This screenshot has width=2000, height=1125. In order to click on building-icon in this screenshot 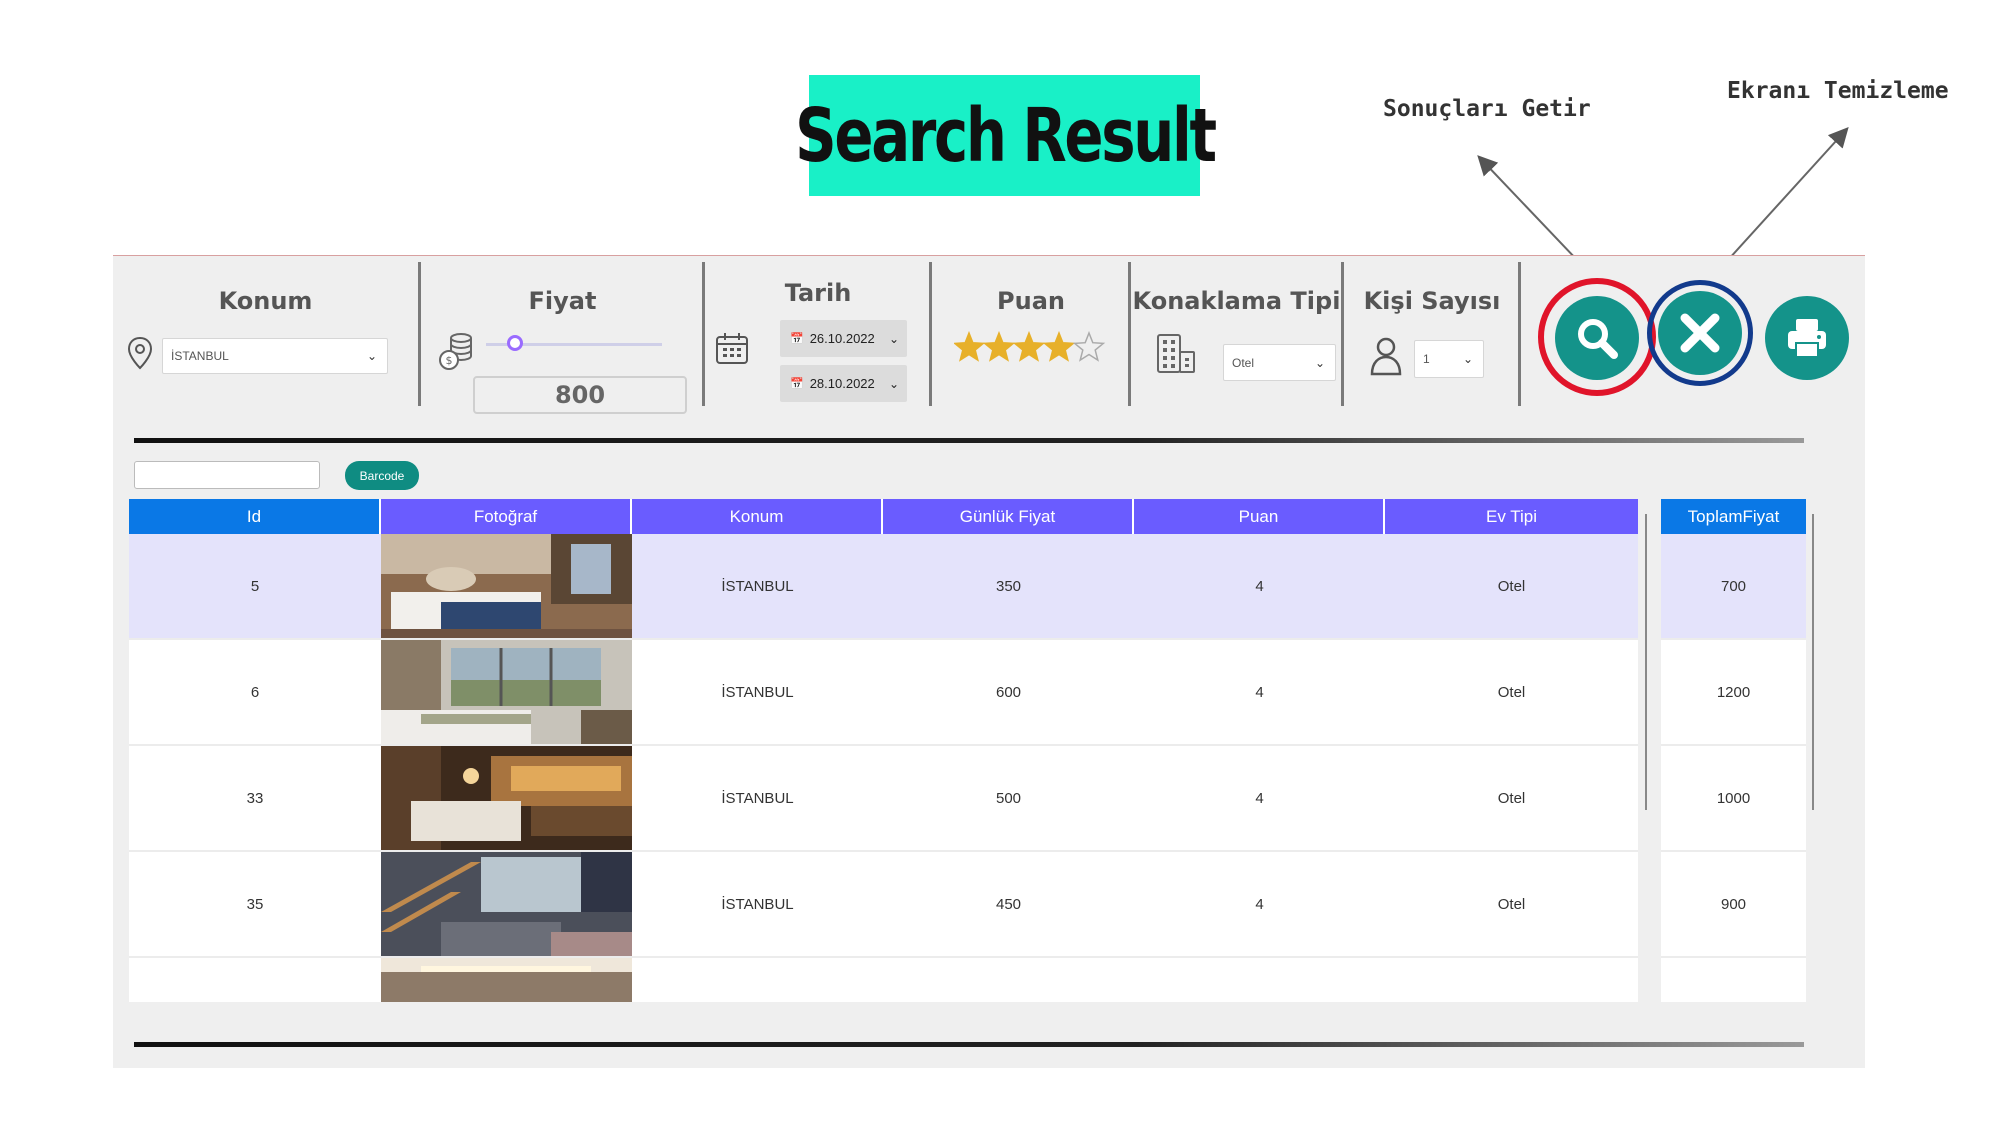, I will do `click(1176, 353)`.